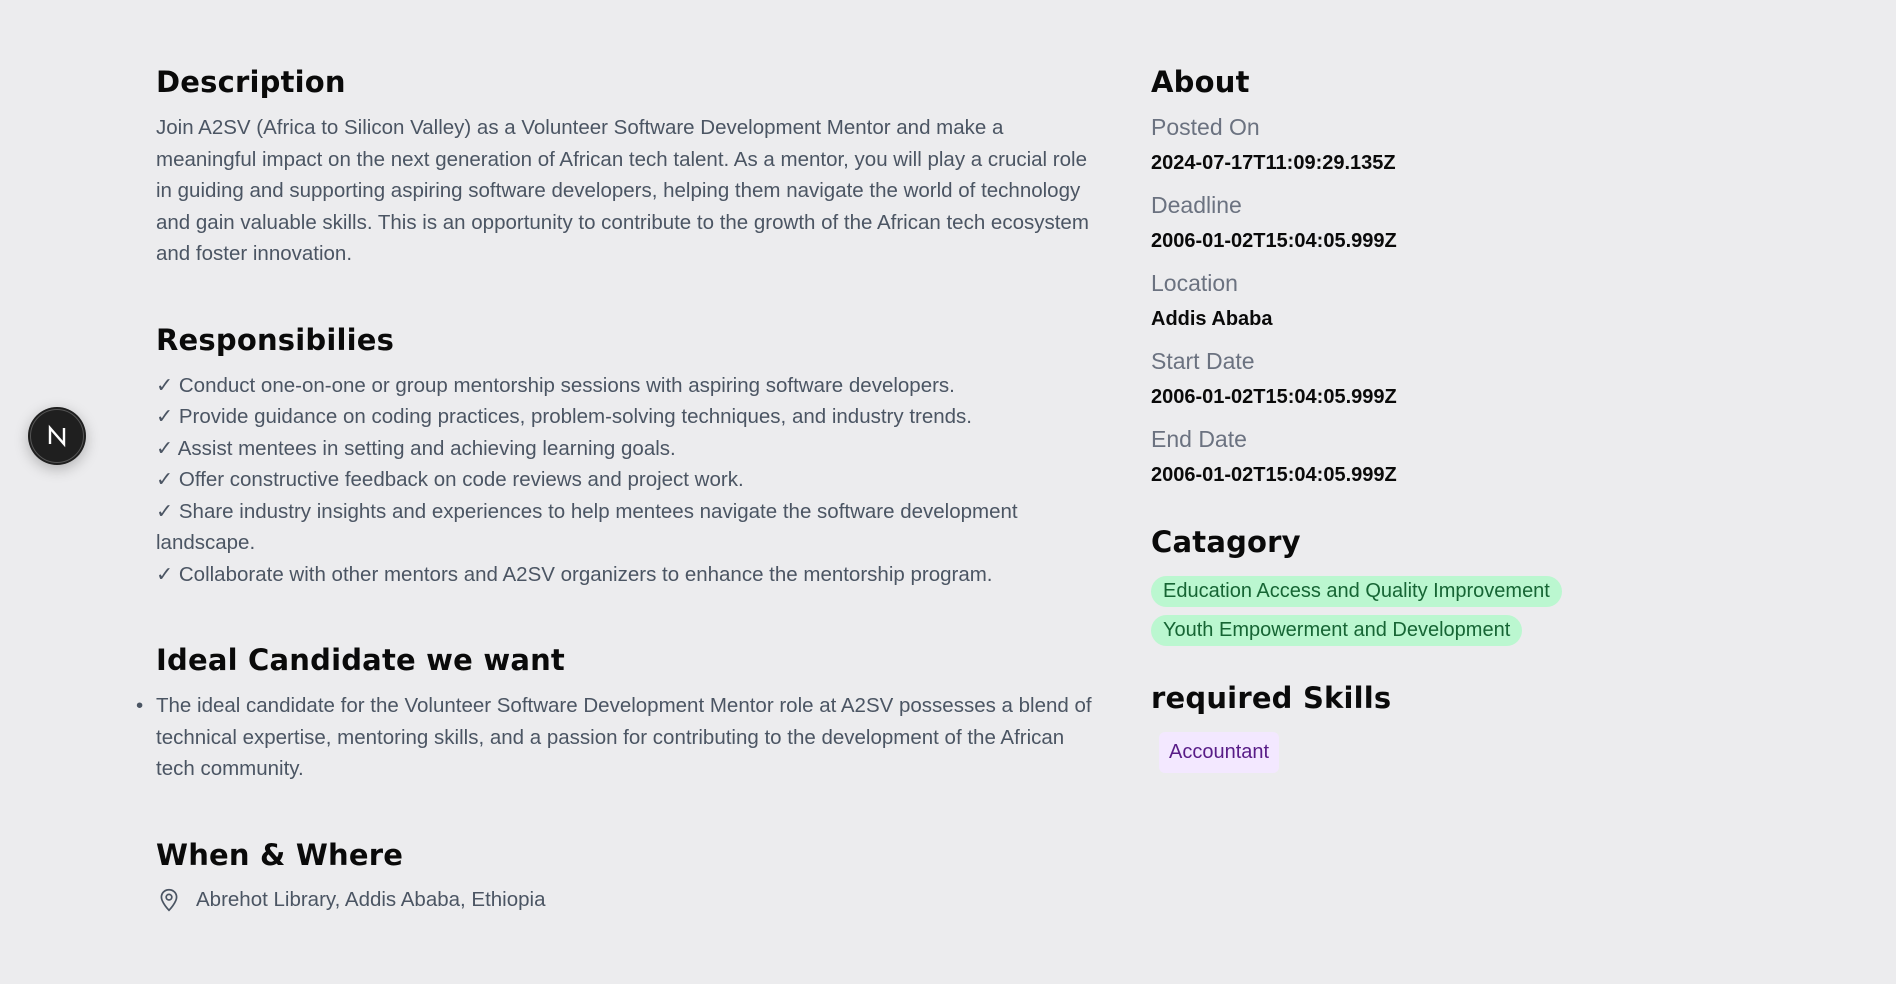 This screenshot has width=1896, height=984. What do you see at coordinates (169, 900) in the screenshot?
I see `location-pin-icon` at bounding box center [169, 900].